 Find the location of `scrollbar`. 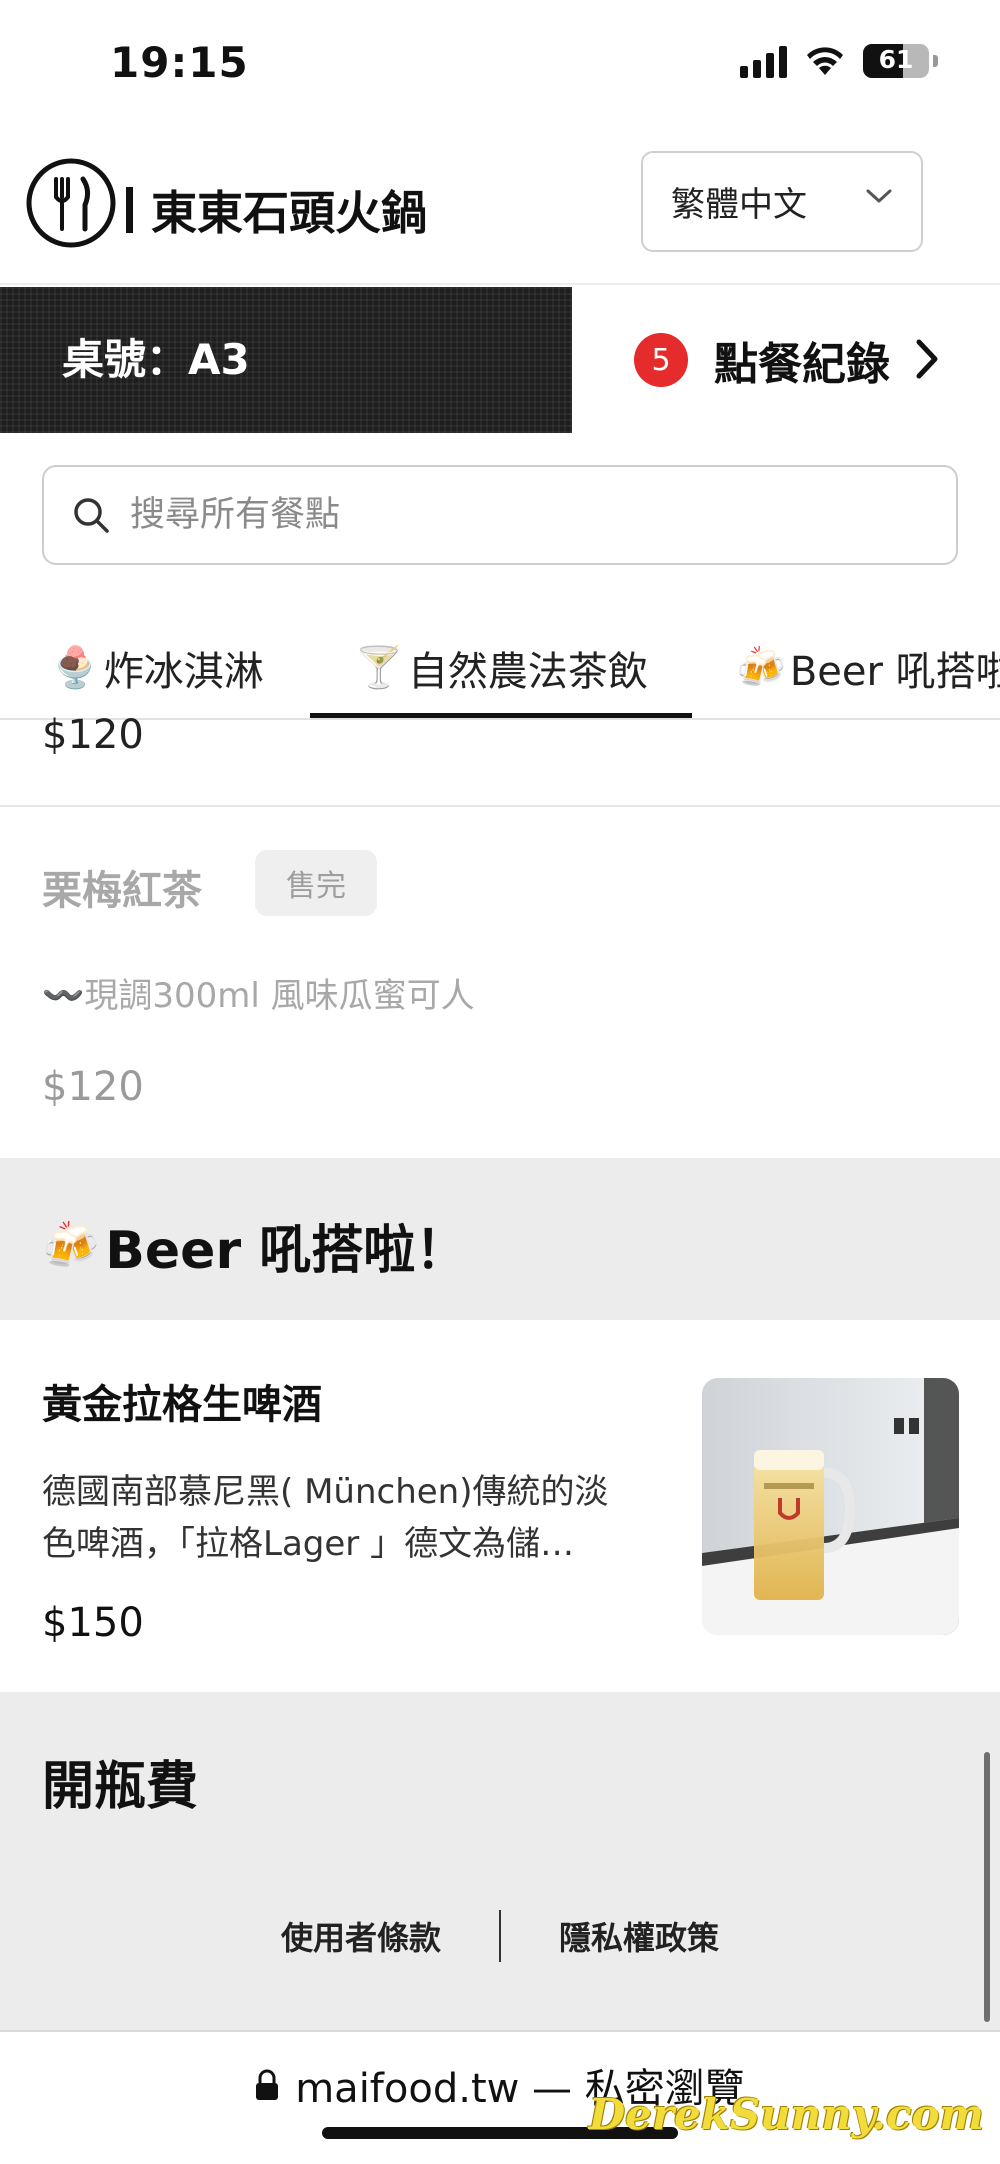

scrollbar is located at coordinates (987, 1887).